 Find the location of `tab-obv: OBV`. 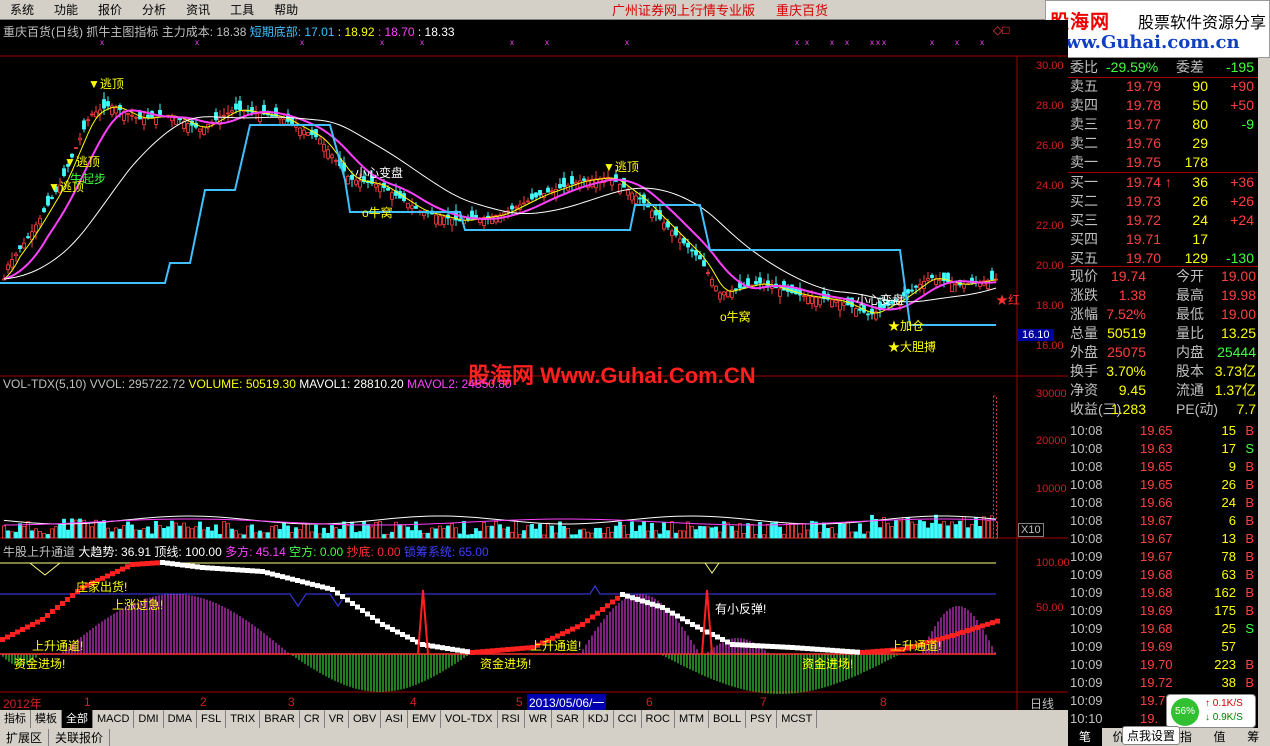

tab-obv: OBV is located at coordinates (365, 719).